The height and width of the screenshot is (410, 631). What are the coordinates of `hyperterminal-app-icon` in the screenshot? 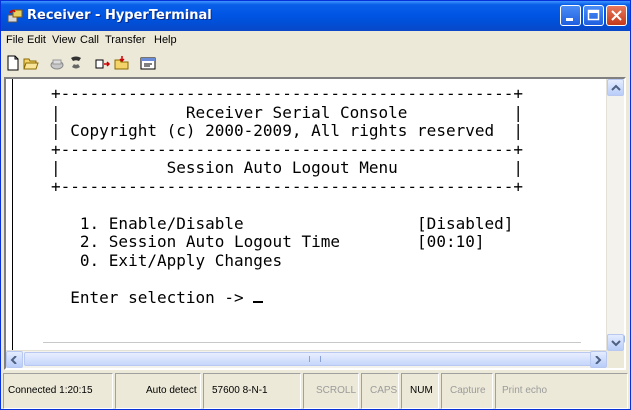 It's located at (15, 16).